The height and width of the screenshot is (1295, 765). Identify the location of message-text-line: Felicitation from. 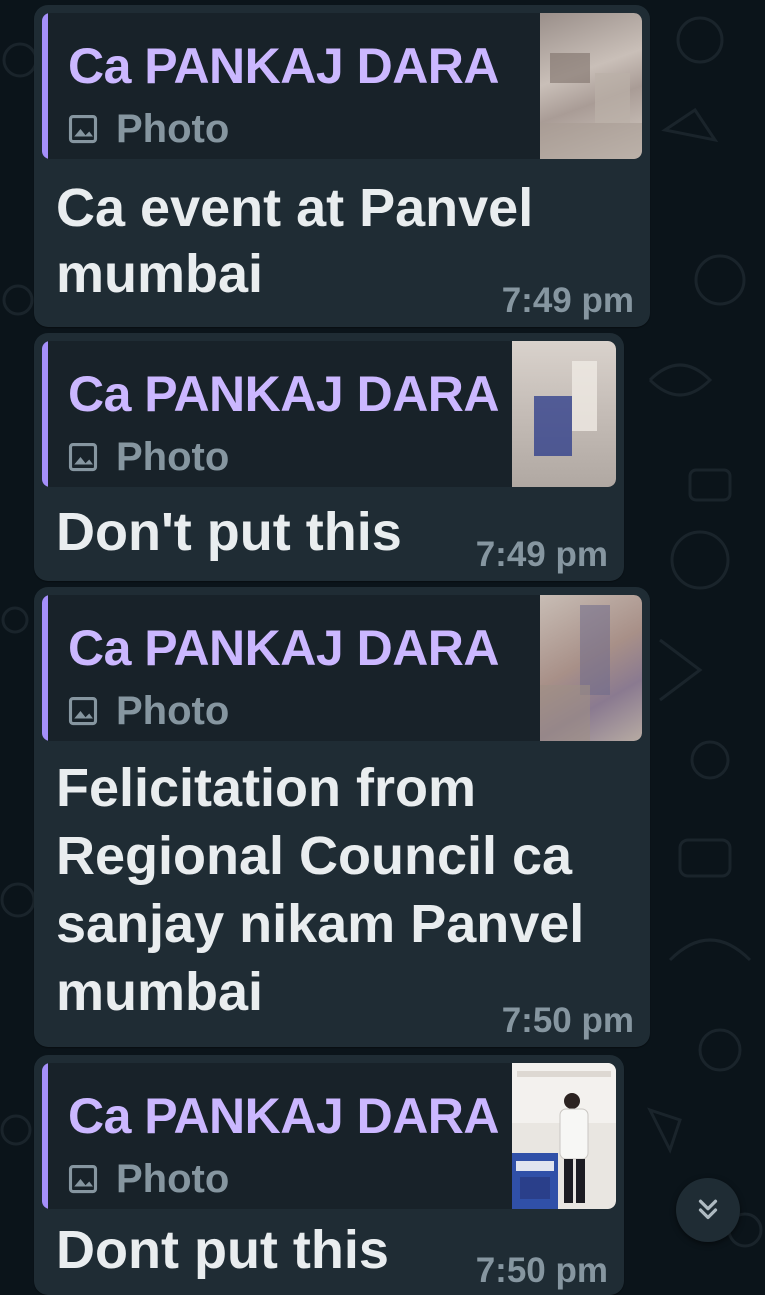
(266, 788).